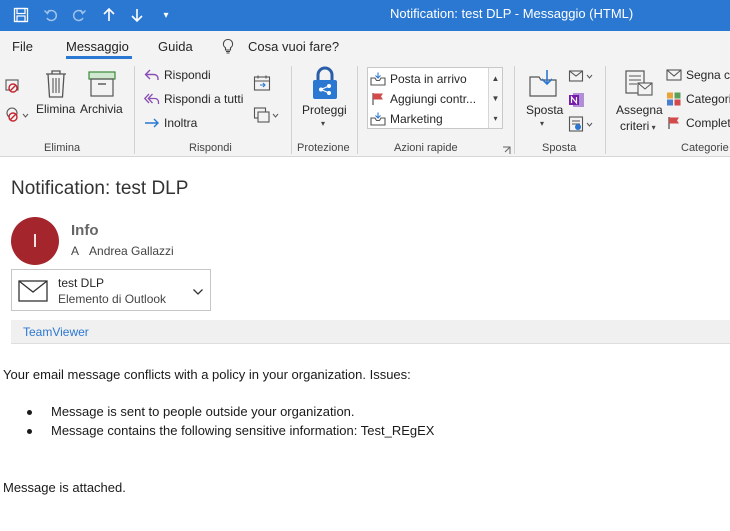 This screenshot has height=531, width=730. What do you see at coordinates (708, 99) in the screenshot?
I see `categorize-label: Categori` at bounding box center [708, 99].